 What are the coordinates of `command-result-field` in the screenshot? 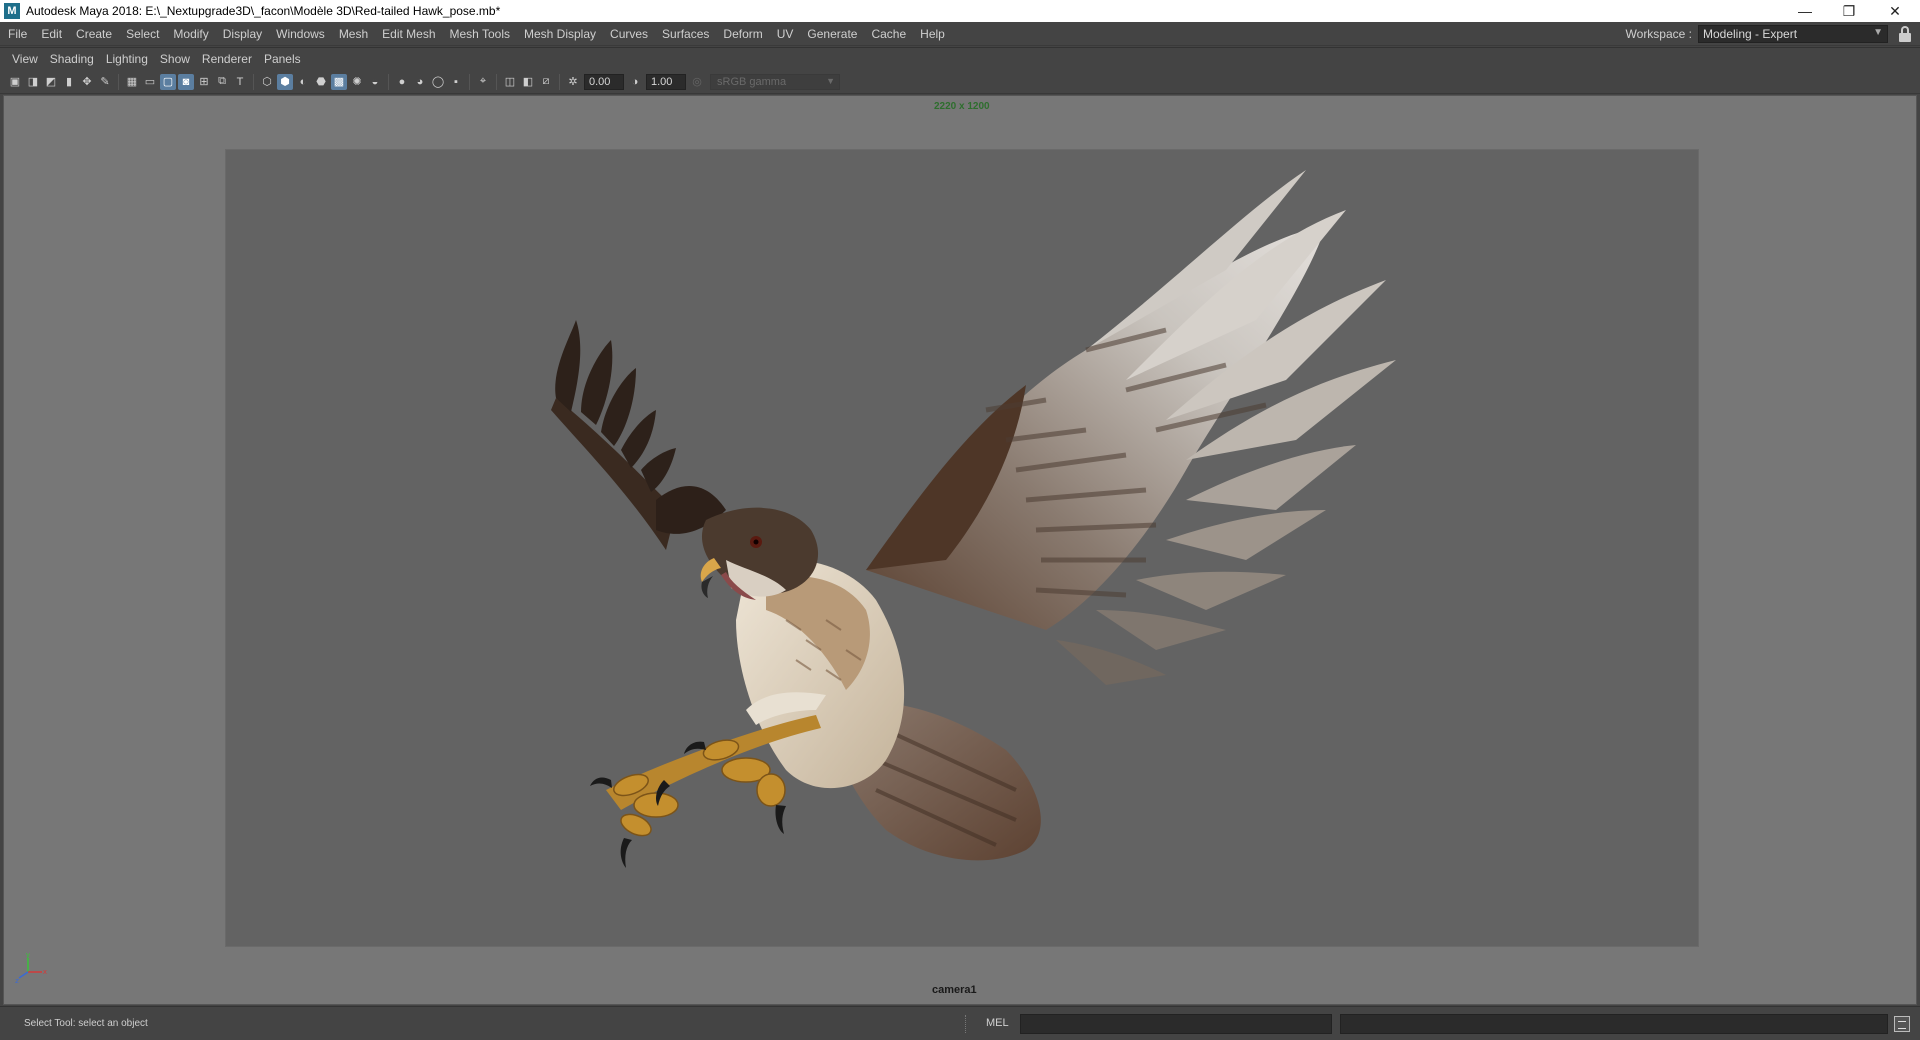 It's located at (1614, 1024).